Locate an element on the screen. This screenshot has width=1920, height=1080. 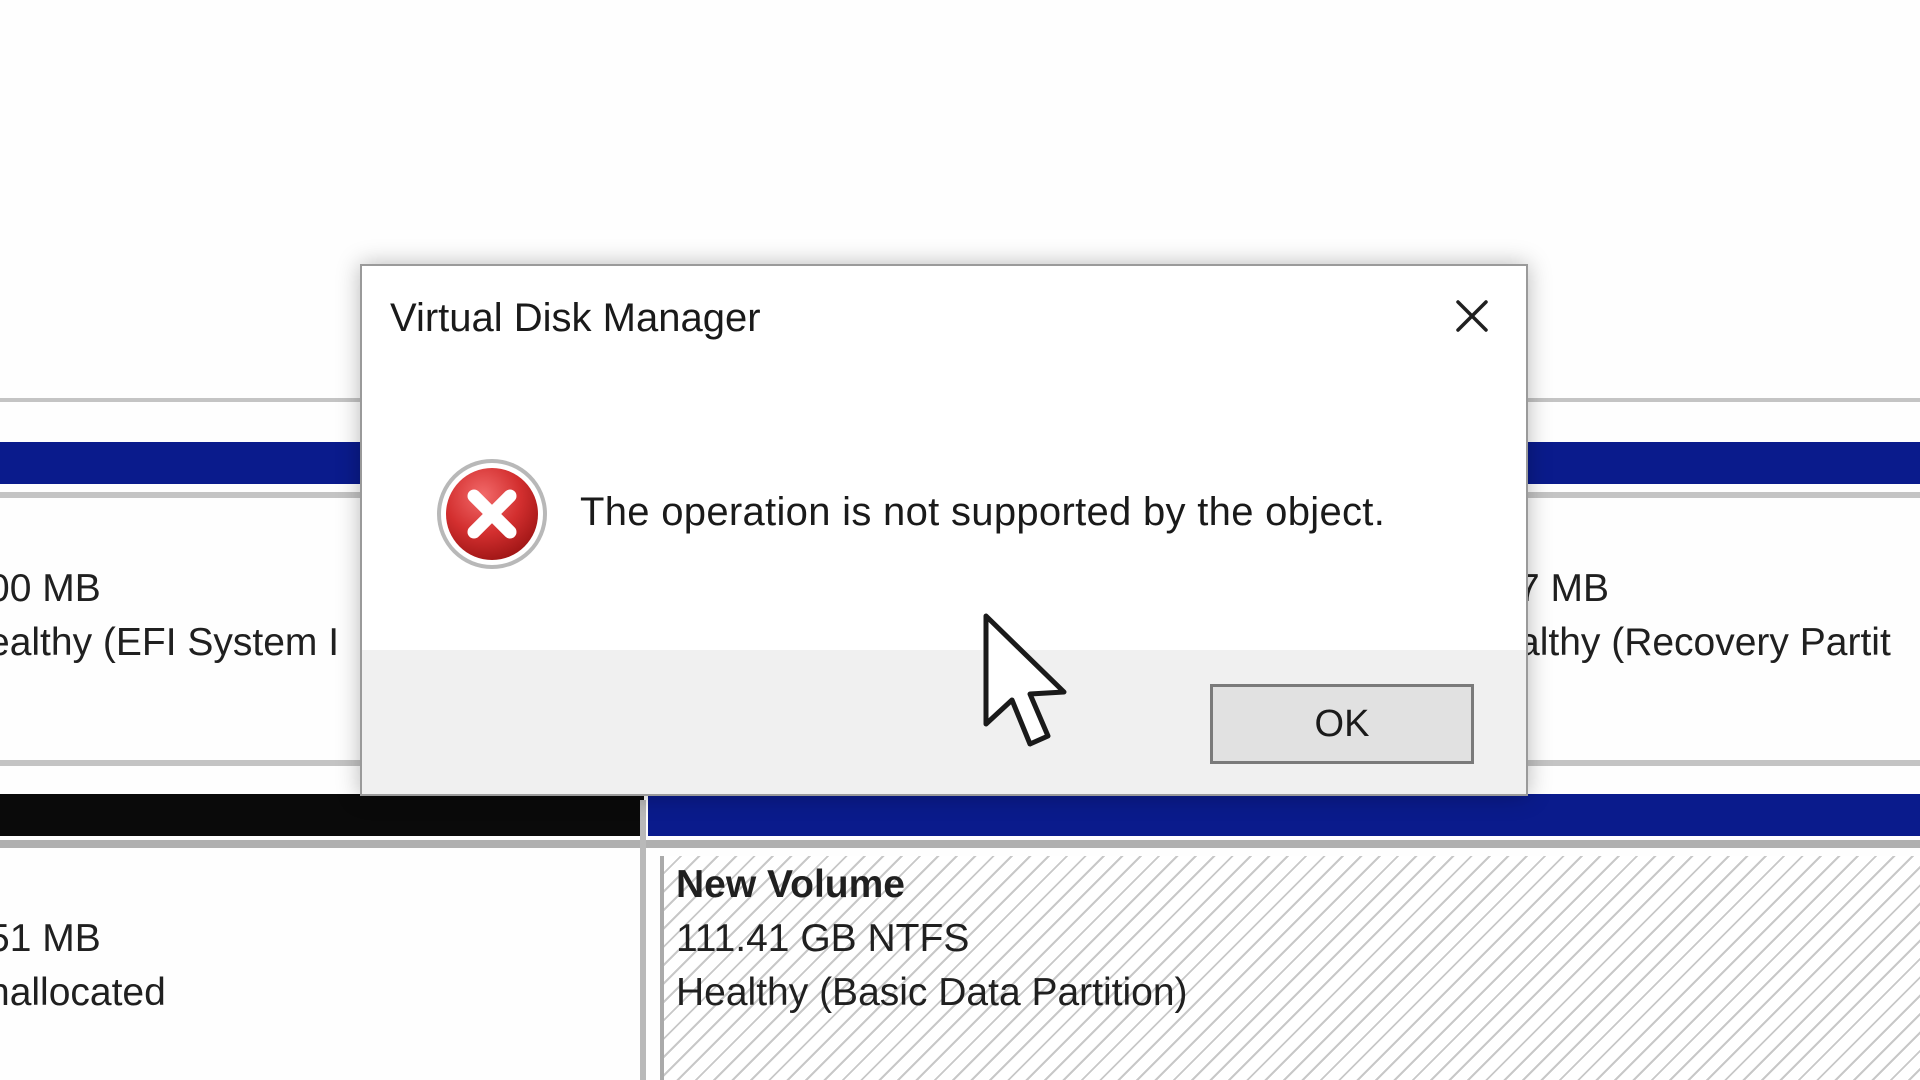
dialog-footer: OK is located at coordinates (944, 722).